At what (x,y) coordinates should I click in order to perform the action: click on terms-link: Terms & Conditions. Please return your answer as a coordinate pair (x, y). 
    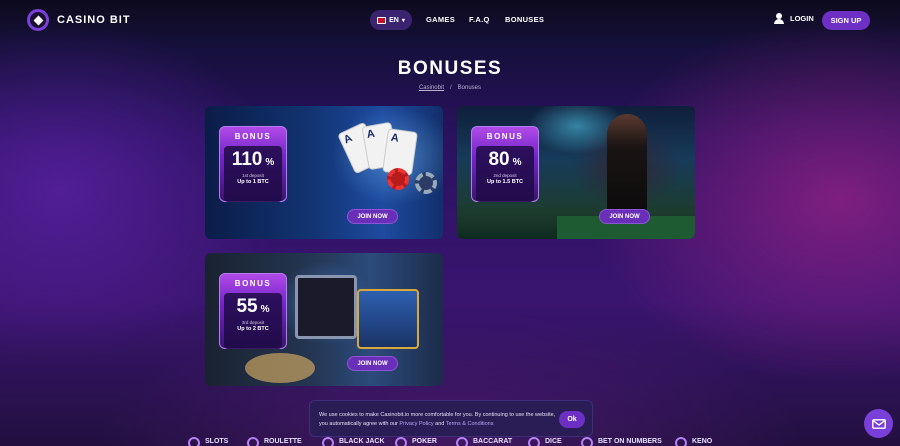
    Looking at the image, I should click on (470, 424).